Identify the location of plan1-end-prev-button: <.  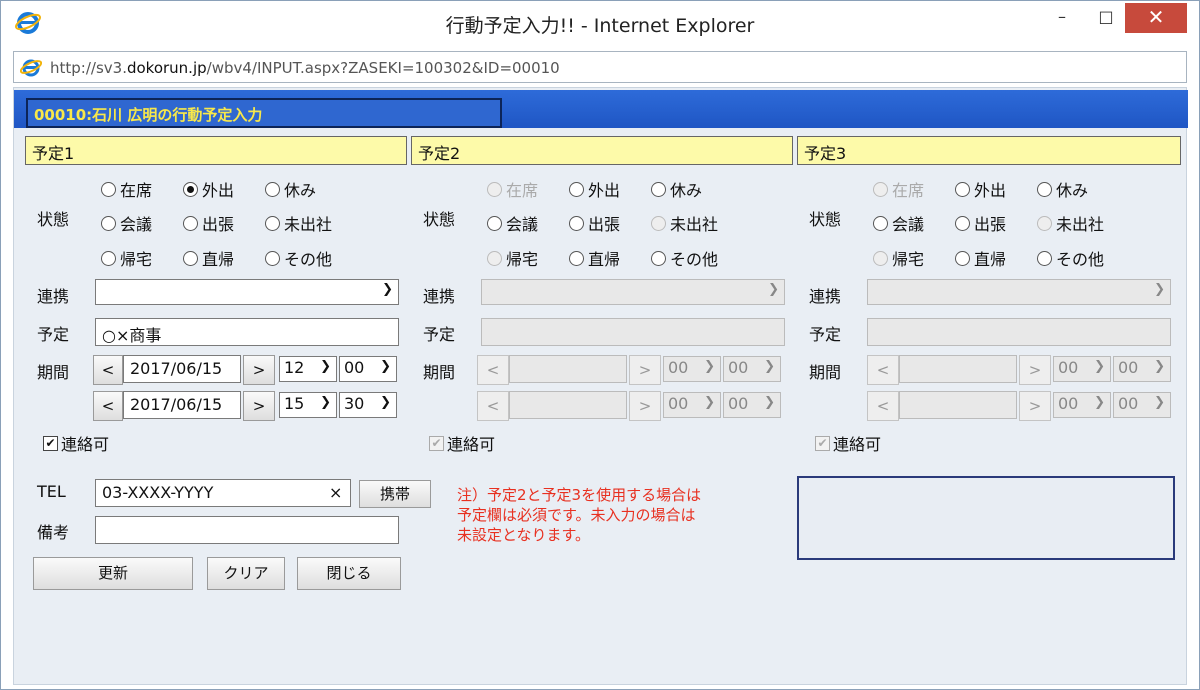
(108, 406).